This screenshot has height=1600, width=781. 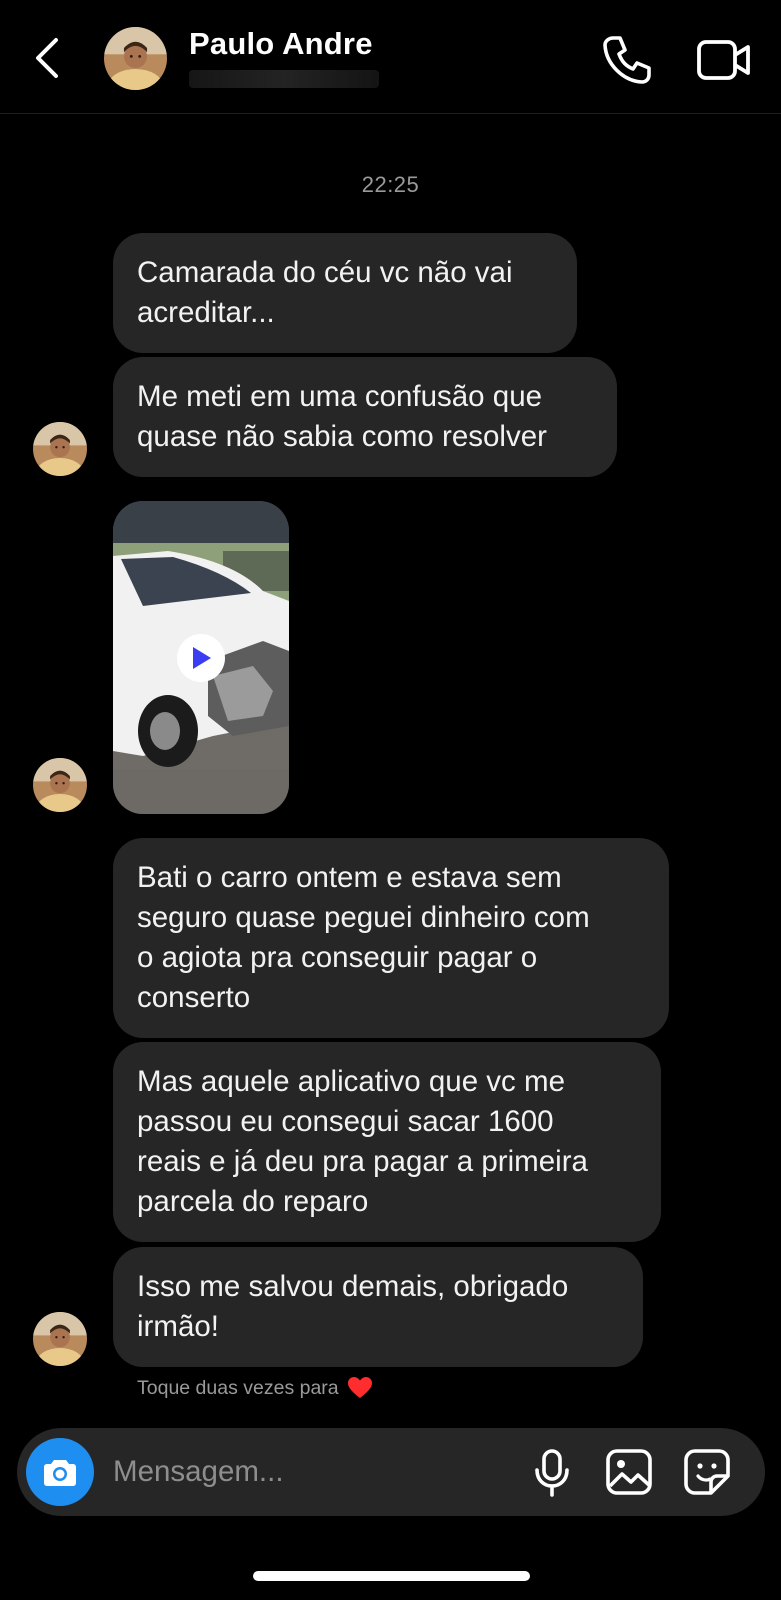 What do you see at coordinates (351, 1081) in the screenshot?
I see `message-text-line: Mas aquele aplicativo que vc me` at bounding box center [351, 1081].